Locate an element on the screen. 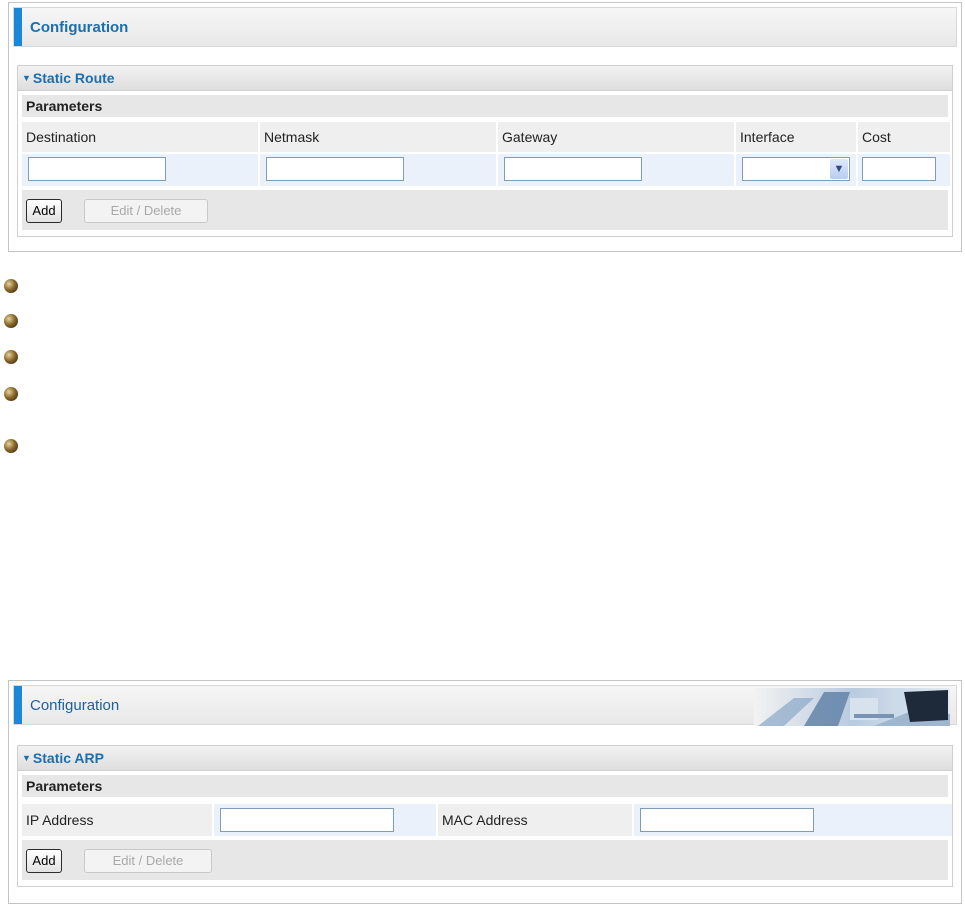  cost-cell is located at coordinates (904, 170).